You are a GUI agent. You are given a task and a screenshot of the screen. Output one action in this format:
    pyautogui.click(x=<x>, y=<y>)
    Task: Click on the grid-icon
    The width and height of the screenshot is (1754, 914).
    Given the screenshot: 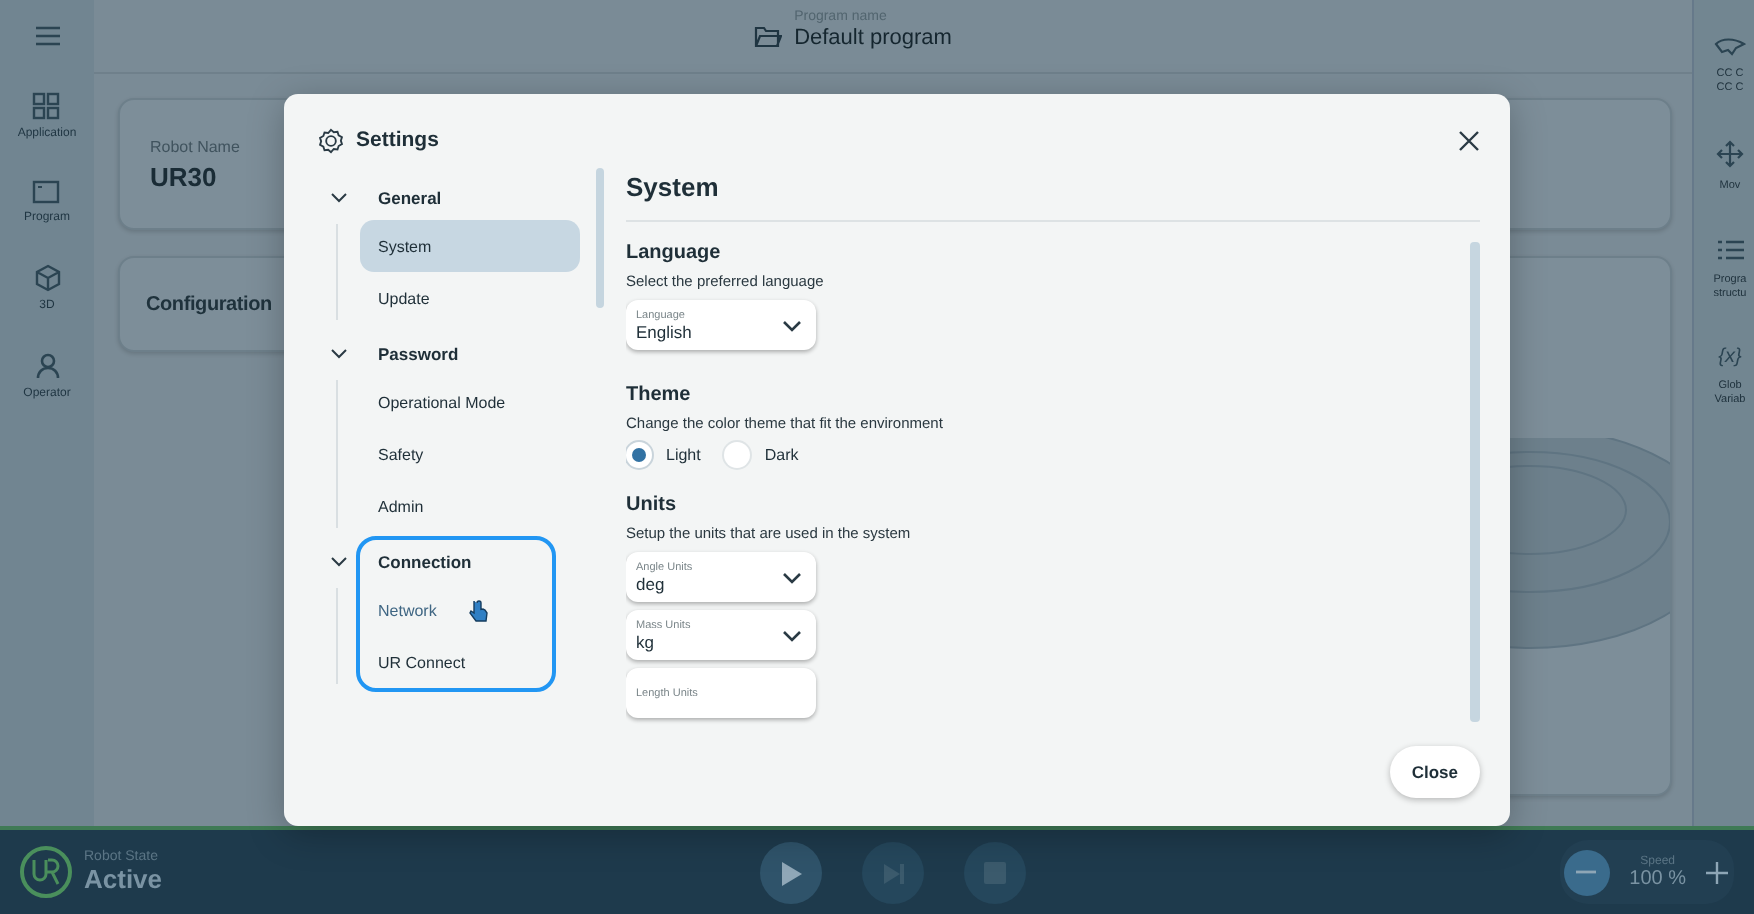 What is the action you would take?
    pyautogui.click(x=46, y=106)
    